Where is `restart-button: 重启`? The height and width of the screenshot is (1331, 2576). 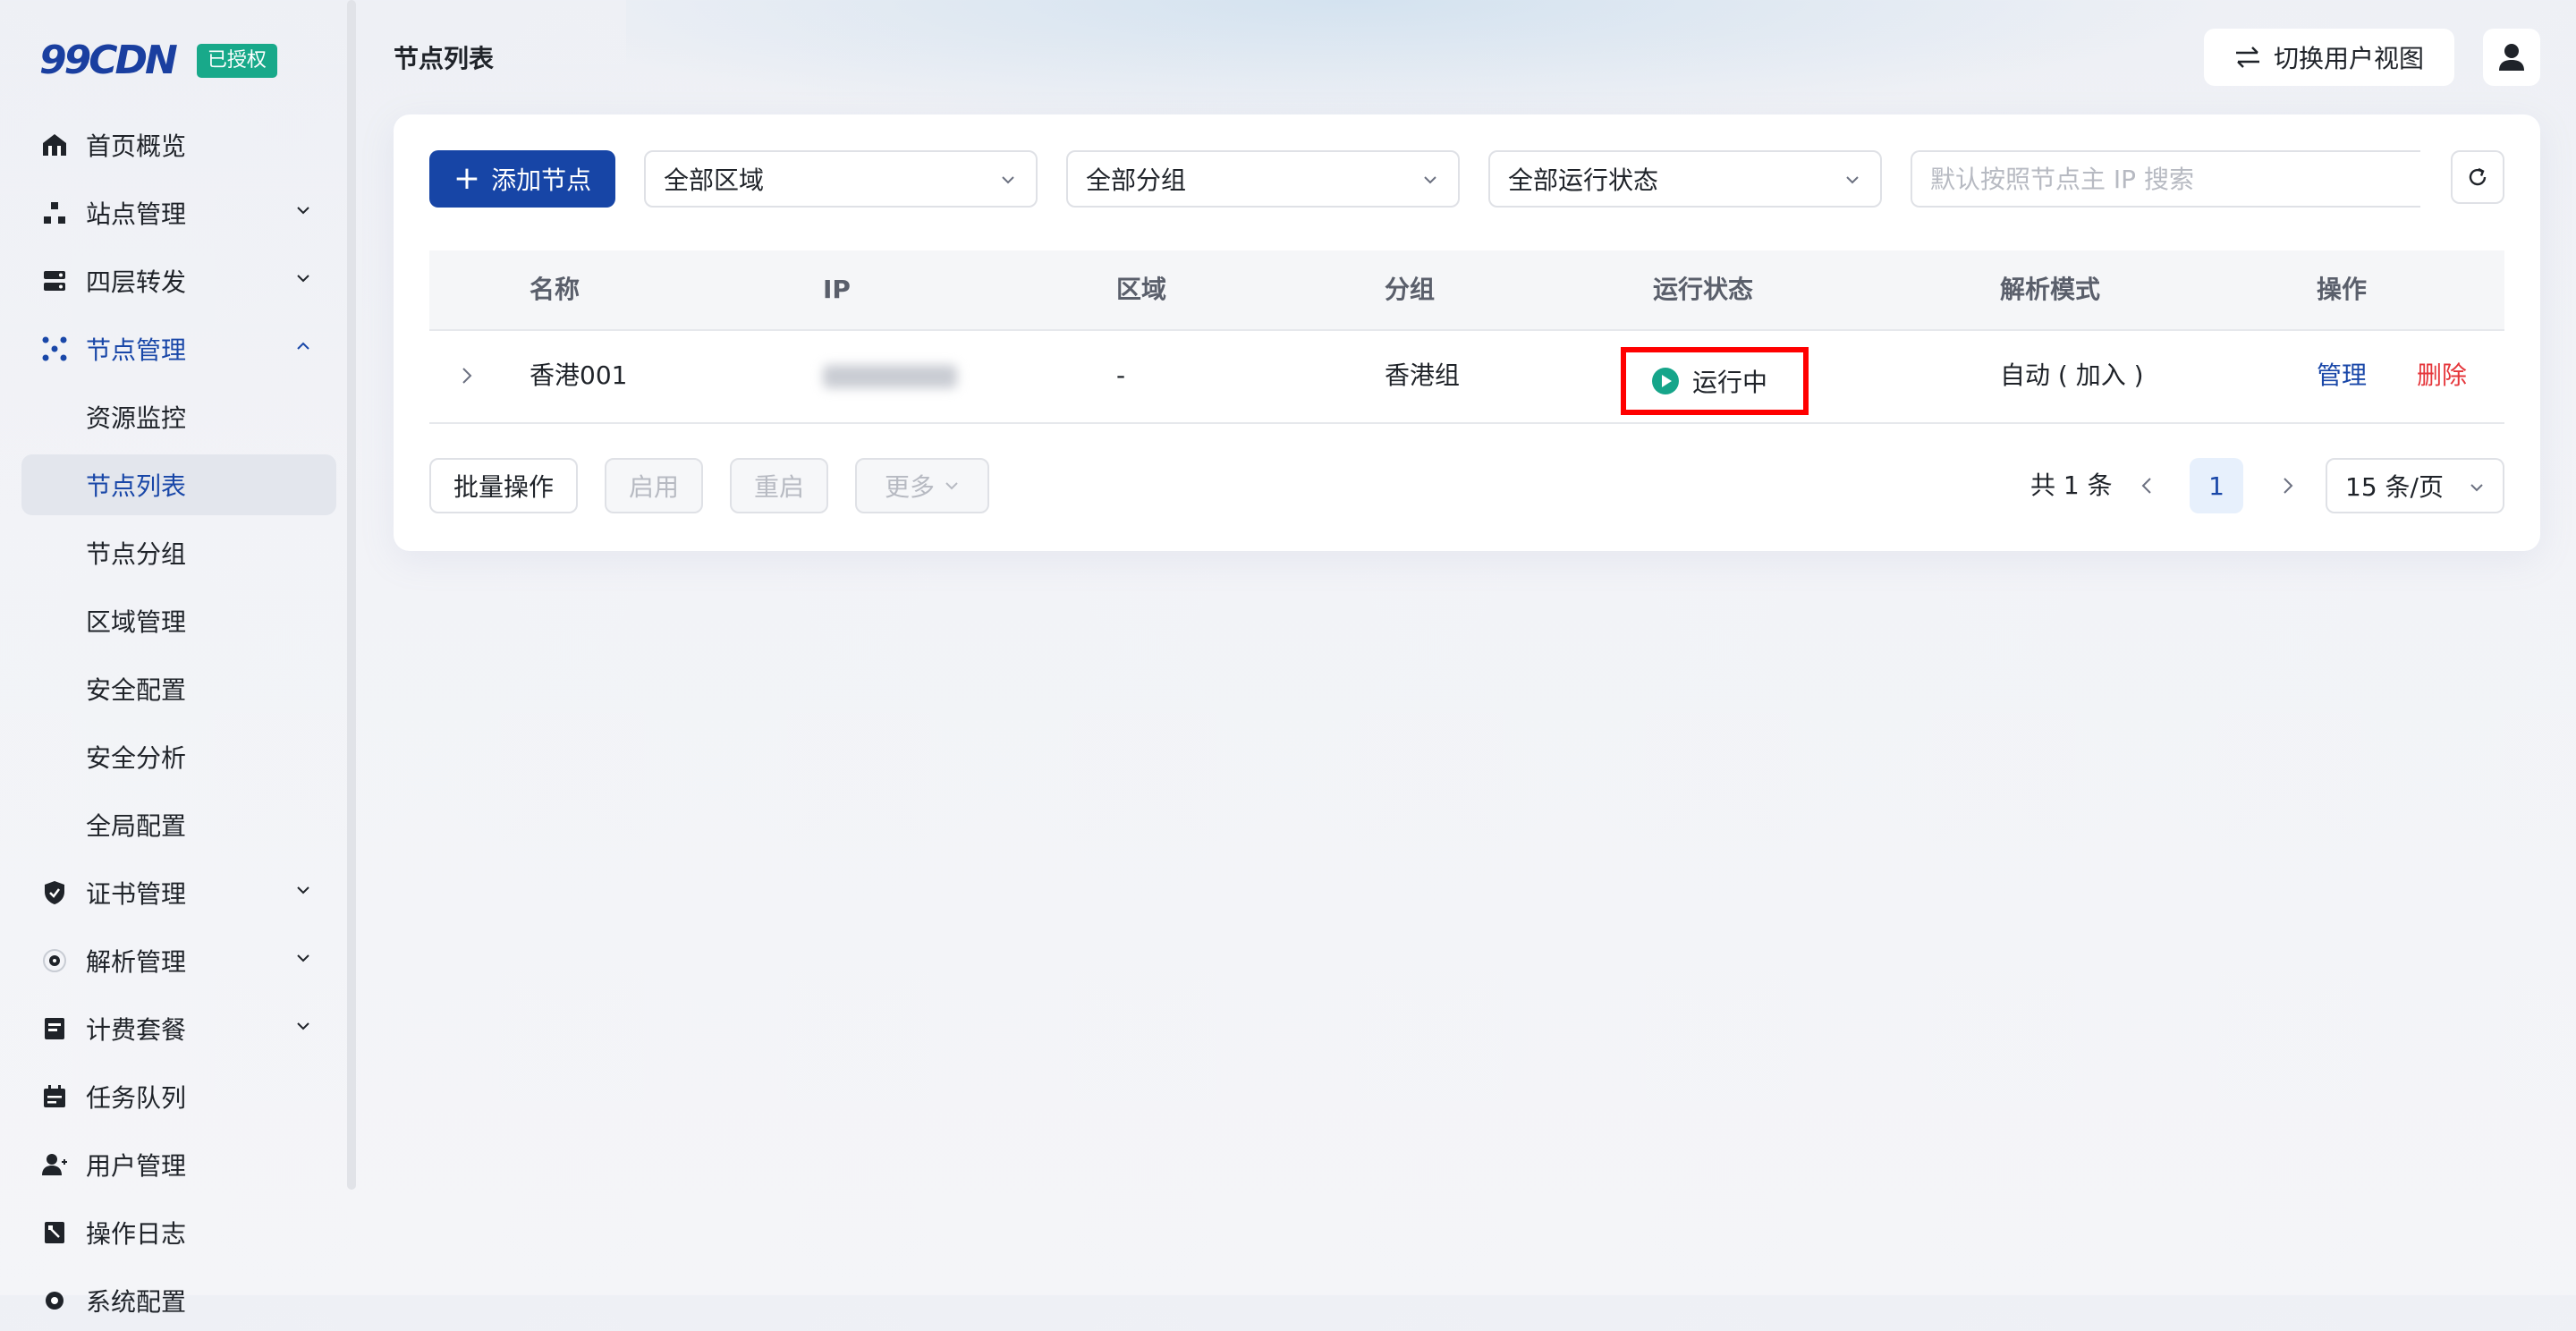
restart-button: 重启 is located at coordinates (779, 486).